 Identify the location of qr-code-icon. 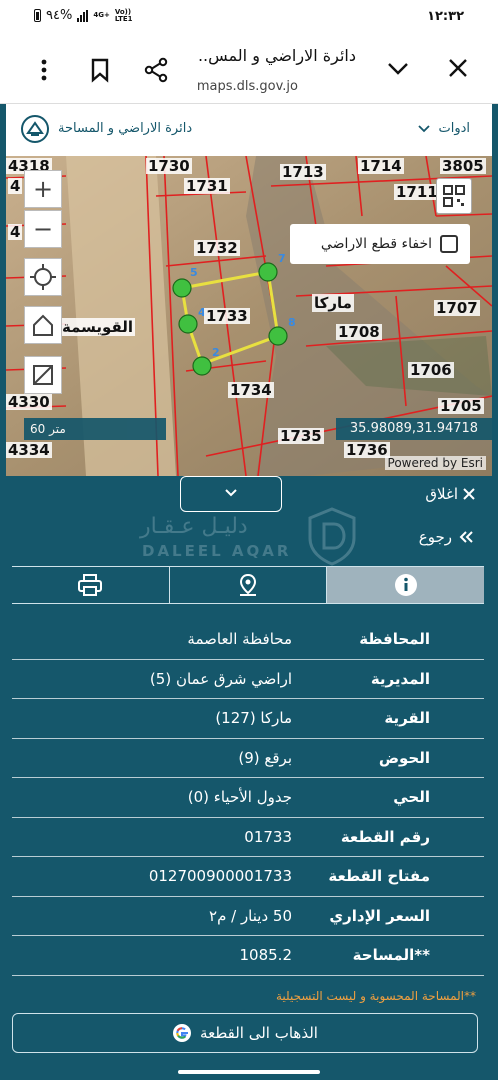
(454, 196).